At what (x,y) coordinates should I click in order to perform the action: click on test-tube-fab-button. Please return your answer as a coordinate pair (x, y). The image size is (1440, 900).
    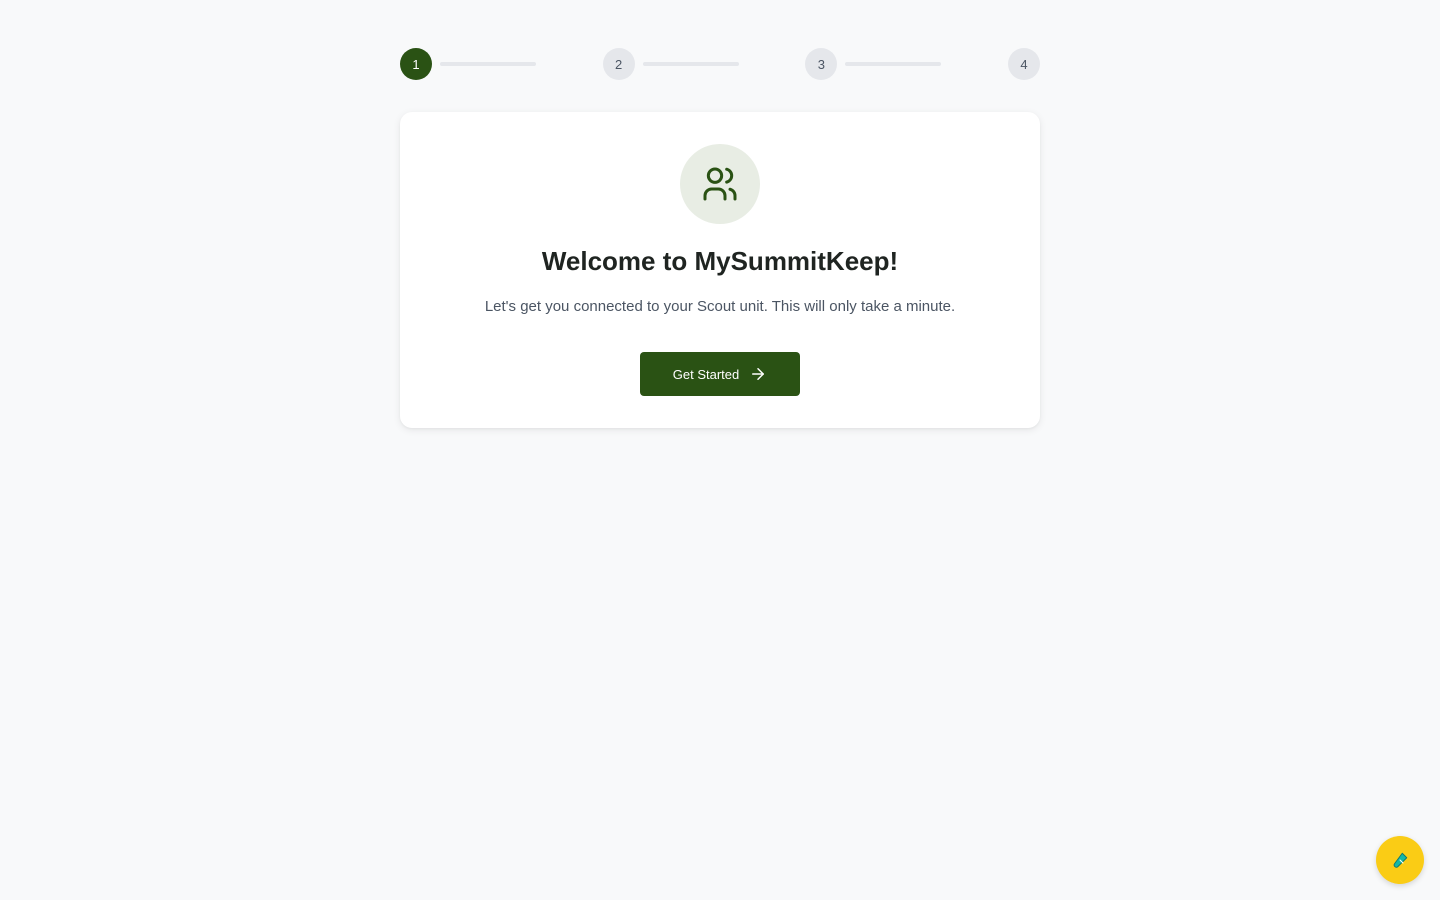
    Looking at the image, I should click on (1400, 860).